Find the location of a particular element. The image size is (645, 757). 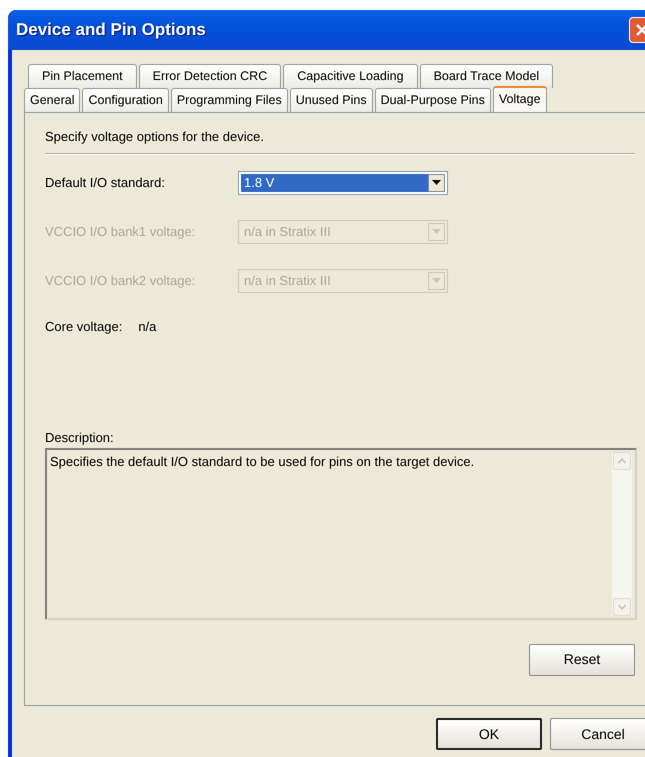

scroll-down-icon is located at coordinates (622, 607).